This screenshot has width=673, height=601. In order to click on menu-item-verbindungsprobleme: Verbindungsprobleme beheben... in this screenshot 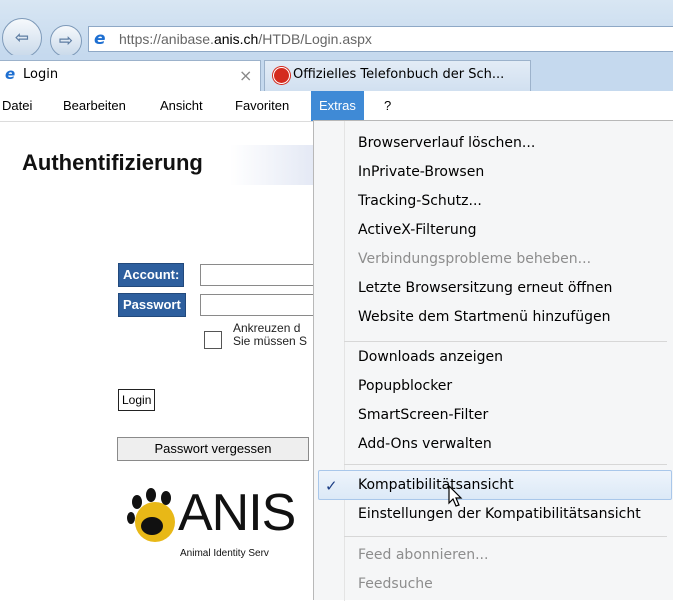, I will do `click(475, 259)`.